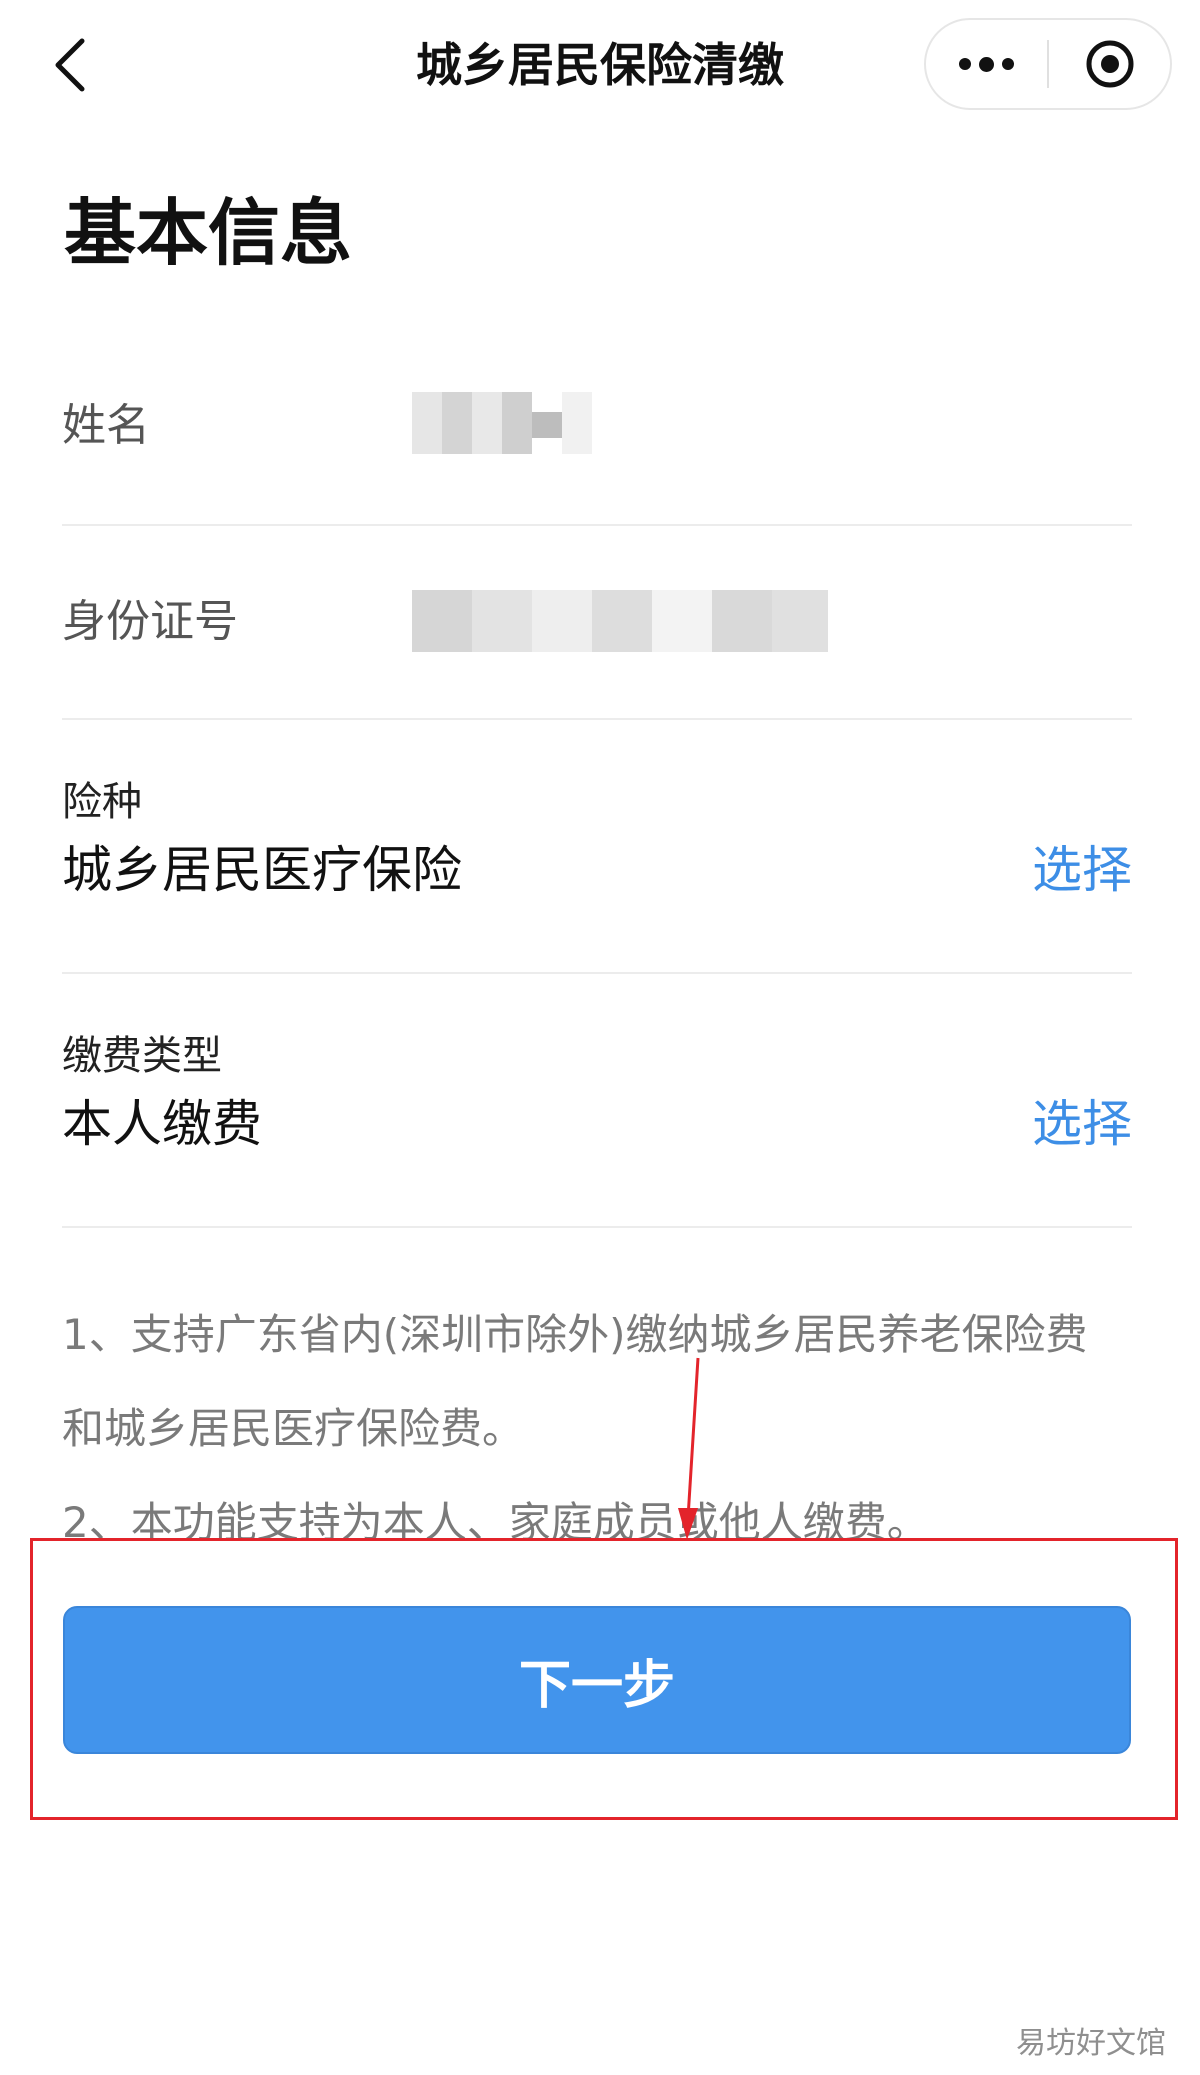 The height and width of the screenshot is (2075, 1200). I want to click on target-circle-icon, so click(1109, 64).